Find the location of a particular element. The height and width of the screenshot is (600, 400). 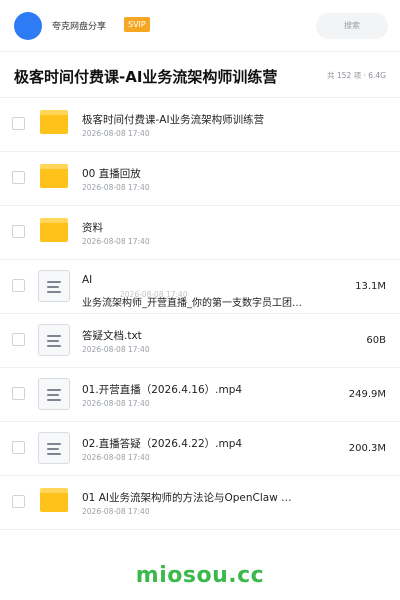

list-item: 极客时间付费课-AI业务流架构师训练营 2026-08-08 17:40 is located at coordinates (200, 125).